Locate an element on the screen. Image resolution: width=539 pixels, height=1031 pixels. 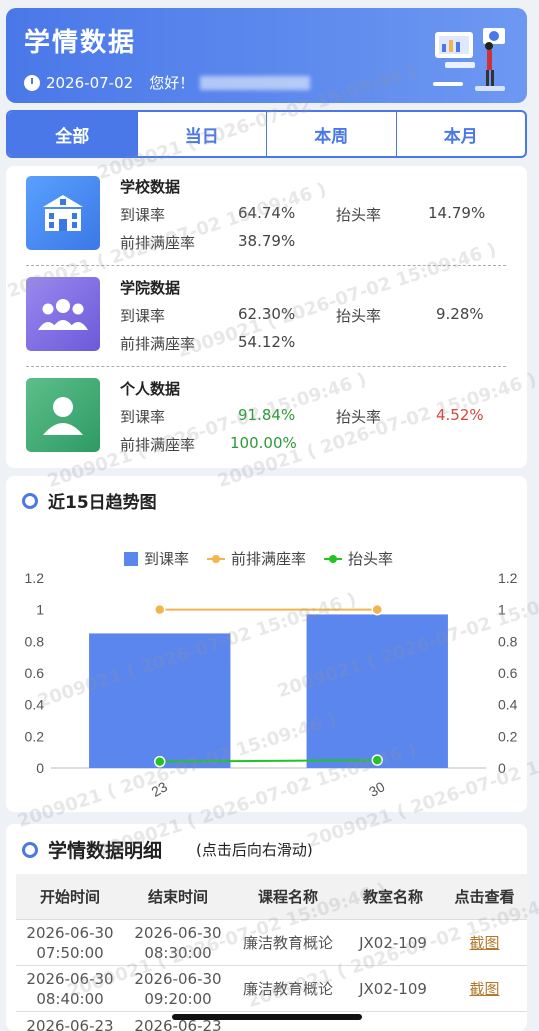
y-tick-label-left: 0.8 is located at coordinates (35, 641).